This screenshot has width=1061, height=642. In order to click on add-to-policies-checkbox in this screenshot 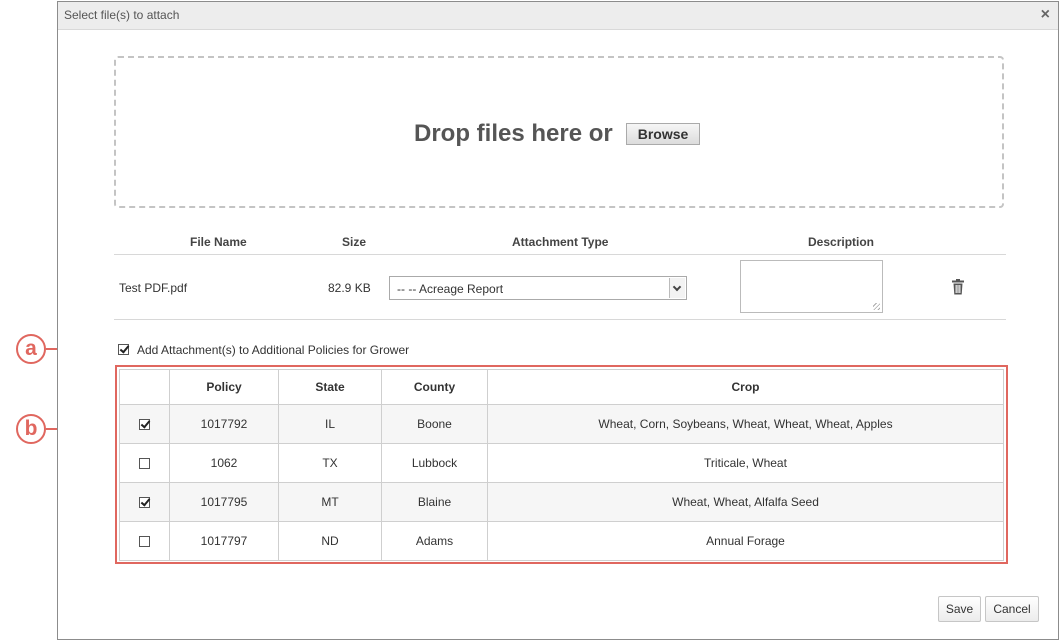, I will do `click(123, 349)`.